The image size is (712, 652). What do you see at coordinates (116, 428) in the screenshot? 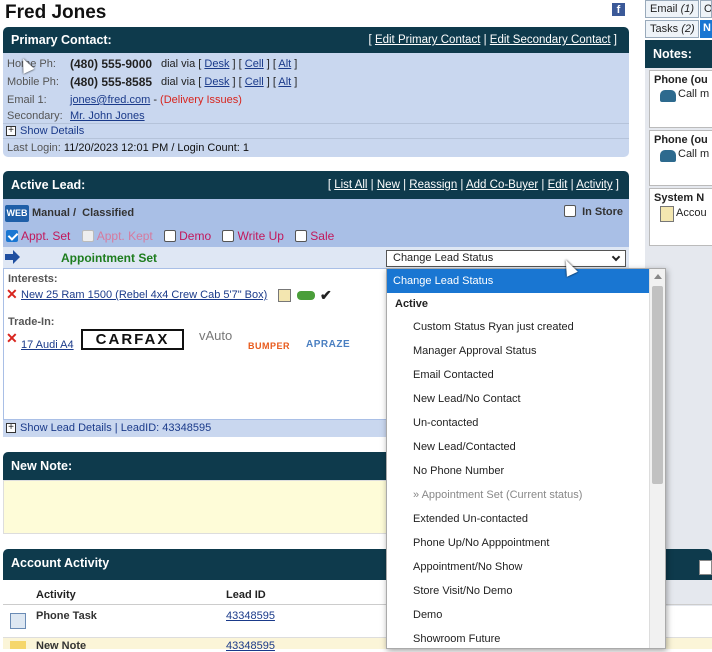
I see `show-lead-details-label: Show Lead Details | LeadID: 43348595` at bounding box center [116, 428].